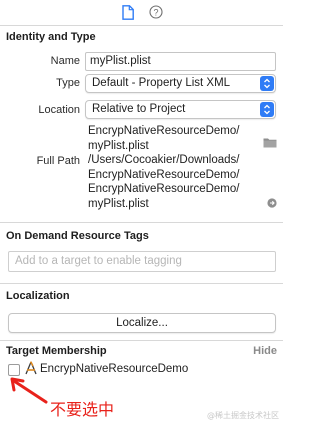 This screenshot has width=320, height=426. I want to click on location-popup-value: Relative to Project, so click(139, 109).